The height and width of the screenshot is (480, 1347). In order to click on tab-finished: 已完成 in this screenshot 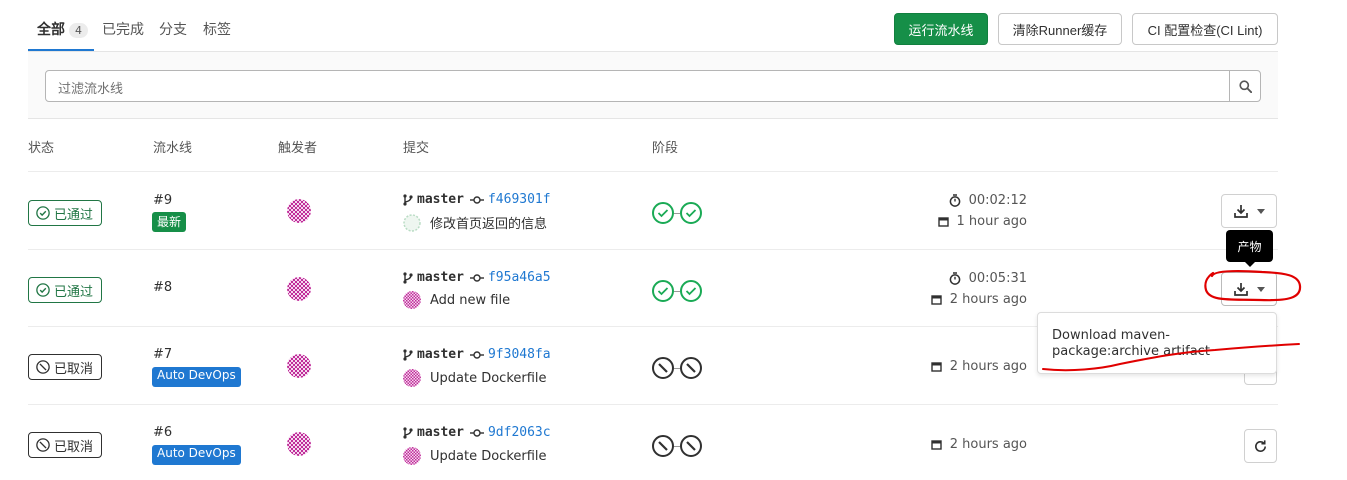, I will do `click(123, 29)`.